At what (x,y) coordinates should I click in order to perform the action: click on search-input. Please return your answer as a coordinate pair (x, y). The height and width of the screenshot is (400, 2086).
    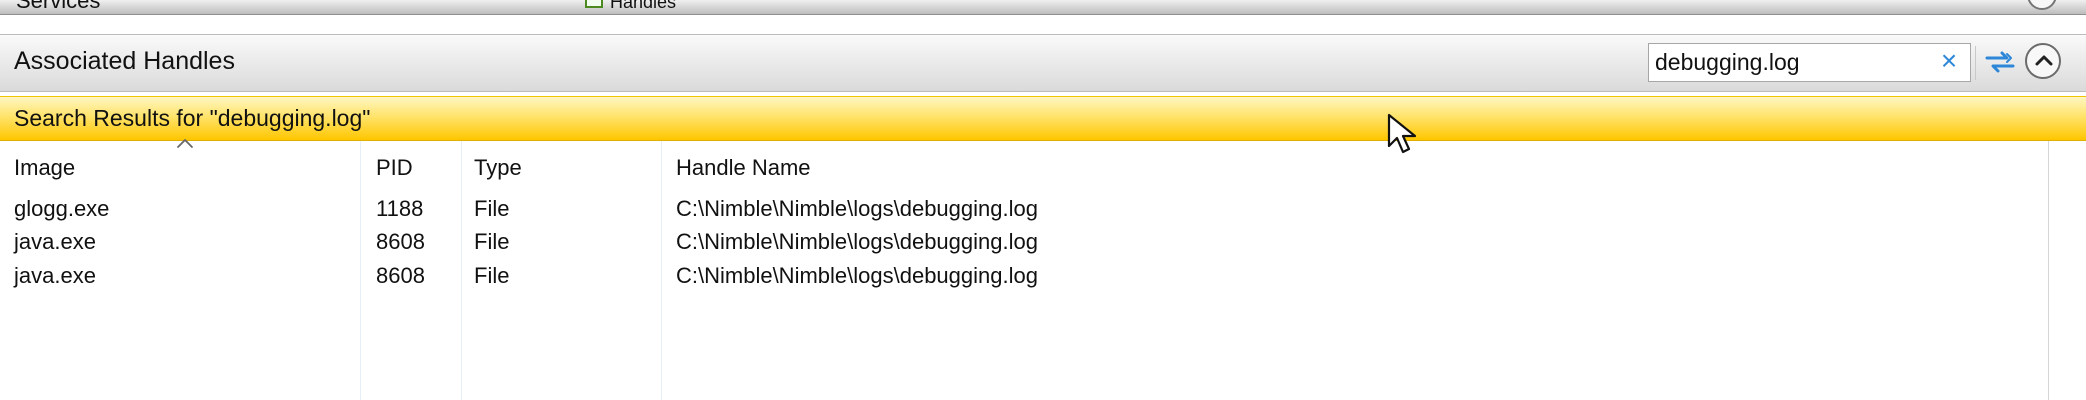
    Looking at the image, I should click on (1780, 62).